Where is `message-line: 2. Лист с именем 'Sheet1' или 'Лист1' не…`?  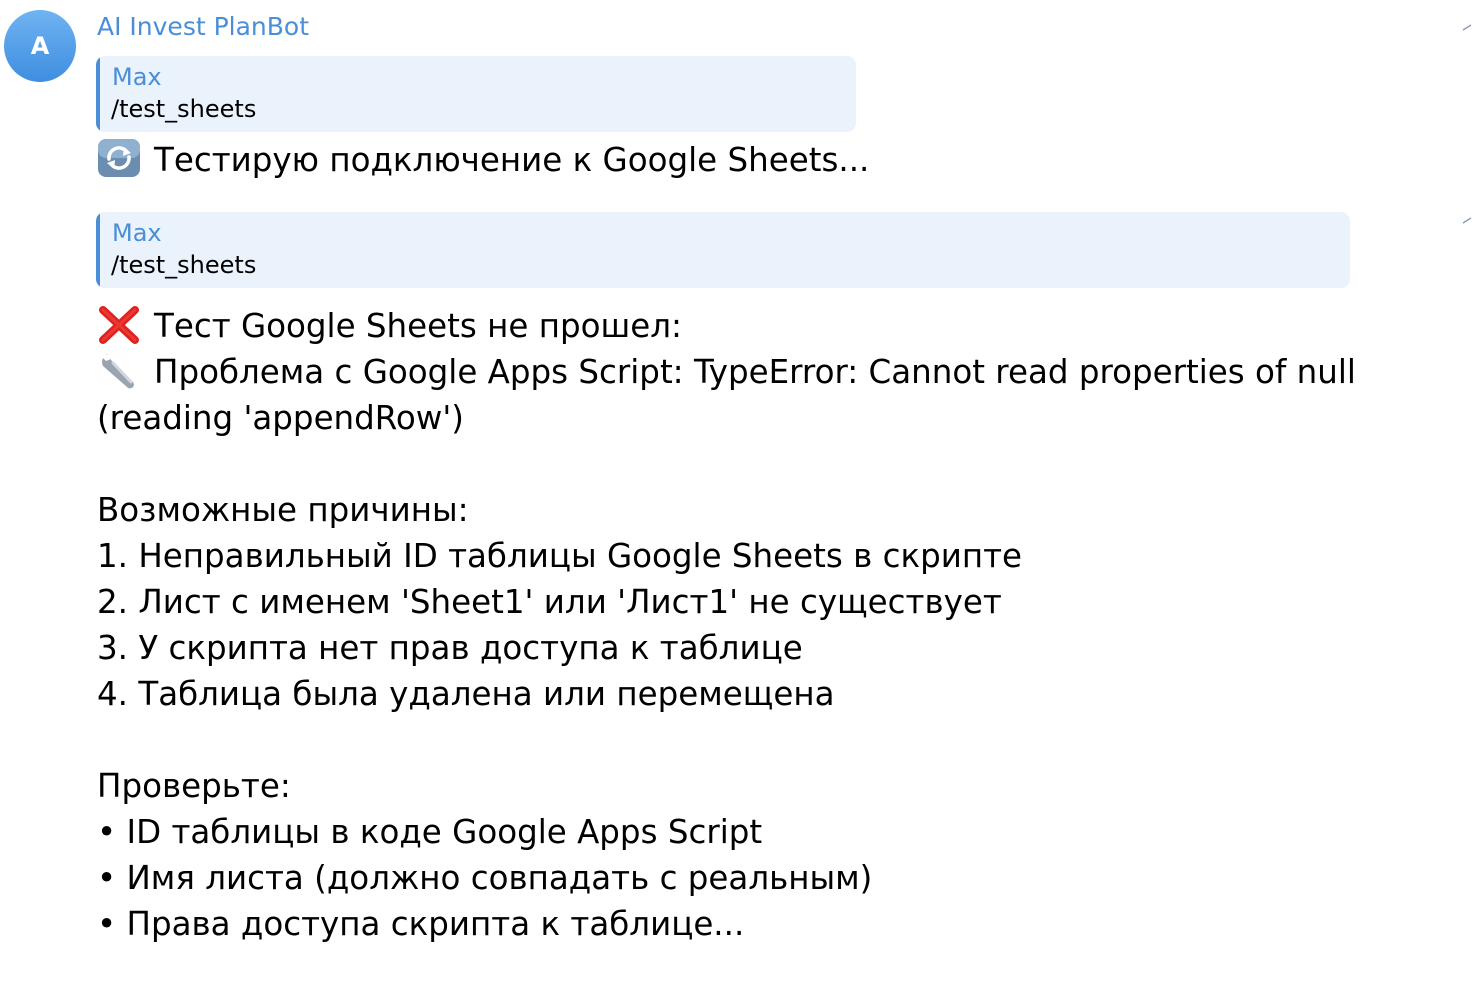
message-line: 2. Лист с именем 'Sheet1' или 'Лист1' не… is located at coordinates (549, 602).